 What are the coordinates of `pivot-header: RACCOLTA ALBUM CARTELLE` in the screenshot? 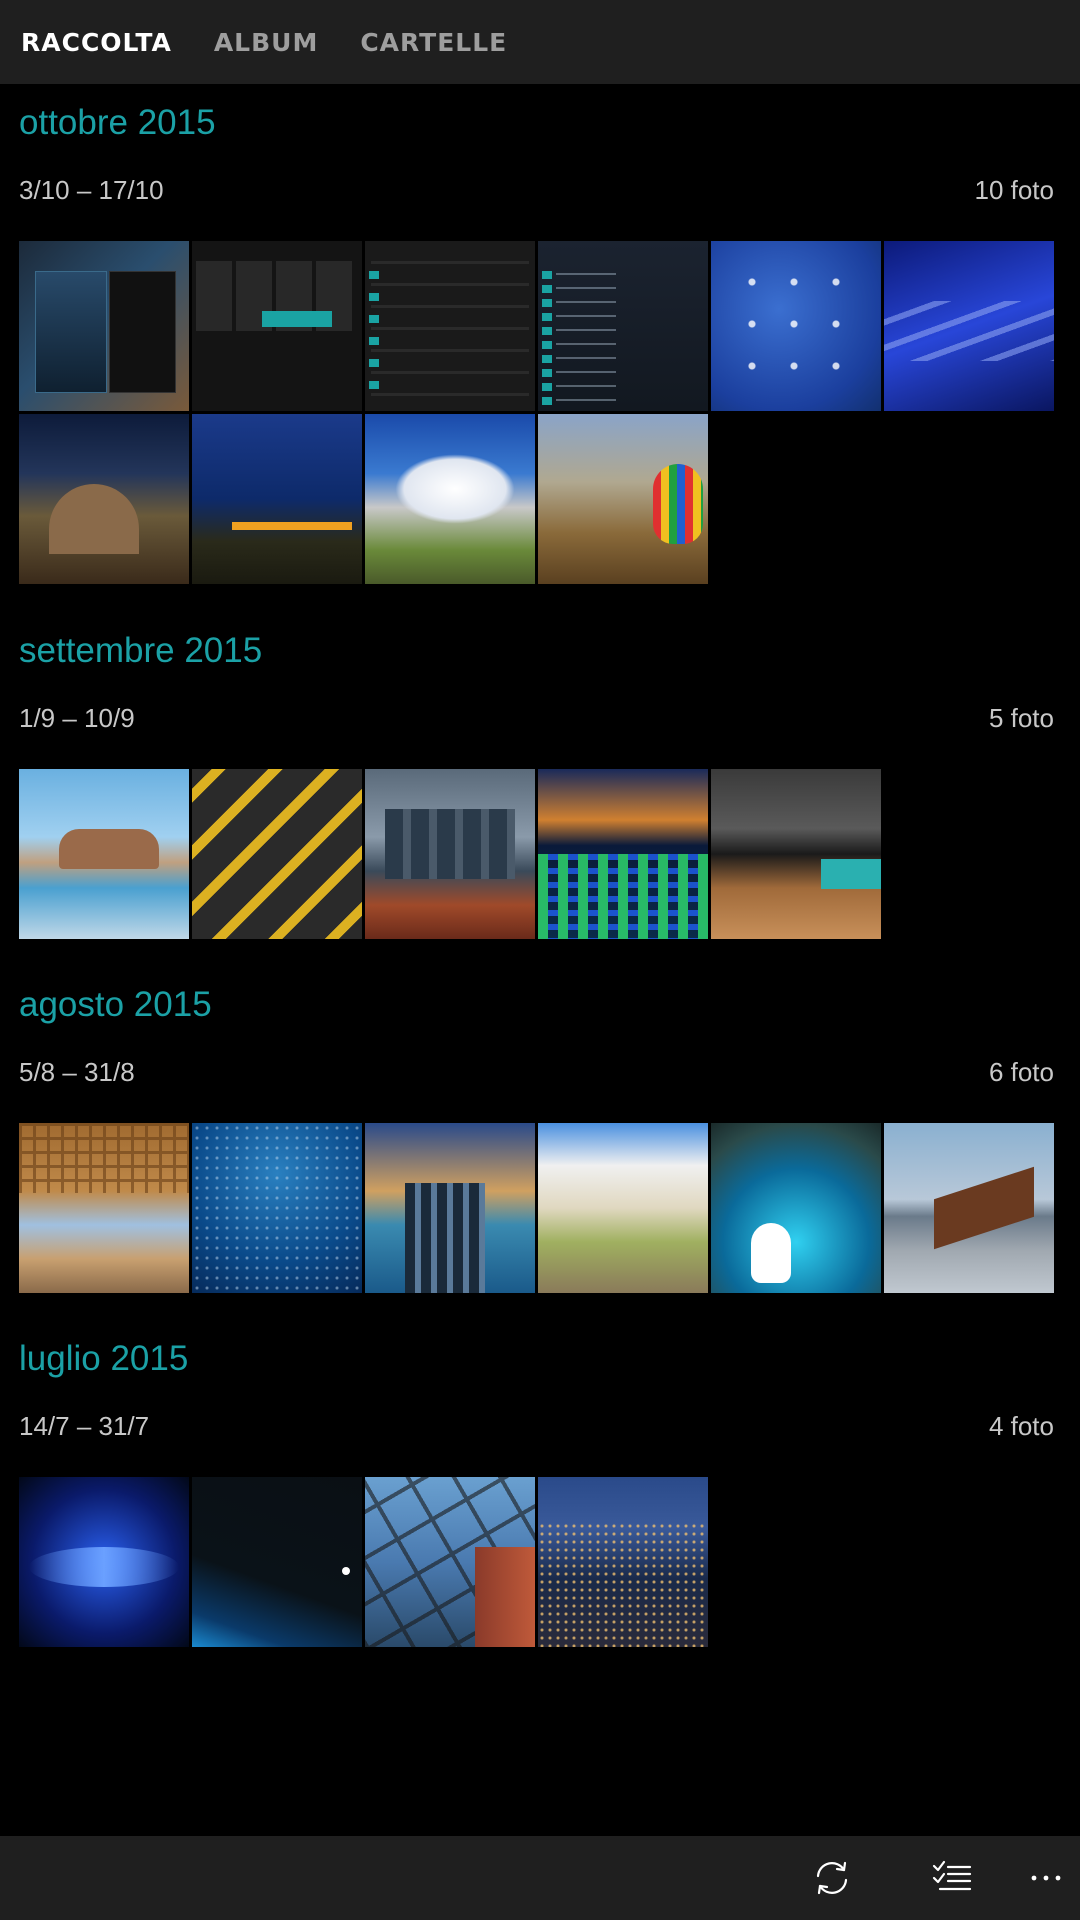 It's located at (540, 42).